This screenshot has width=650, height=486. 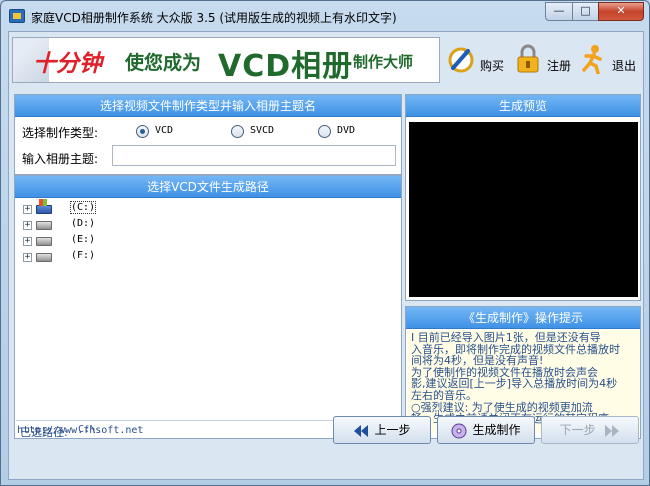 I want to click on maximize-button: □, so click(x=585, y=11).